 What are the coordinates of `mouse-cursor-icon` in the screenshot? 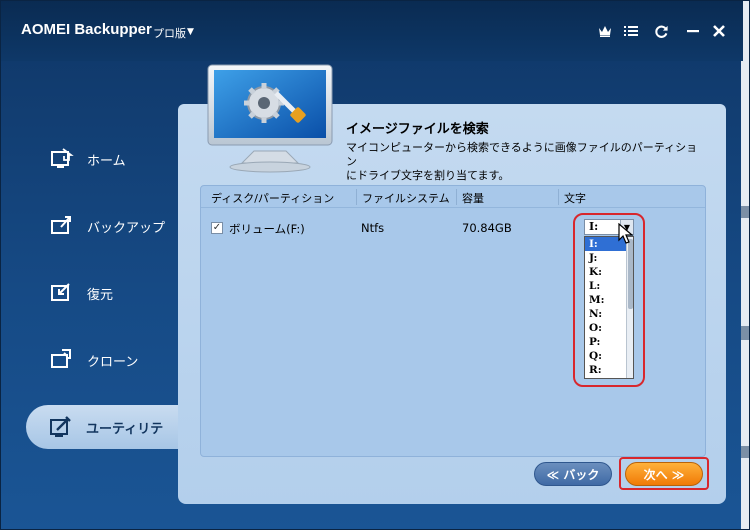 It's located at (626, 233).